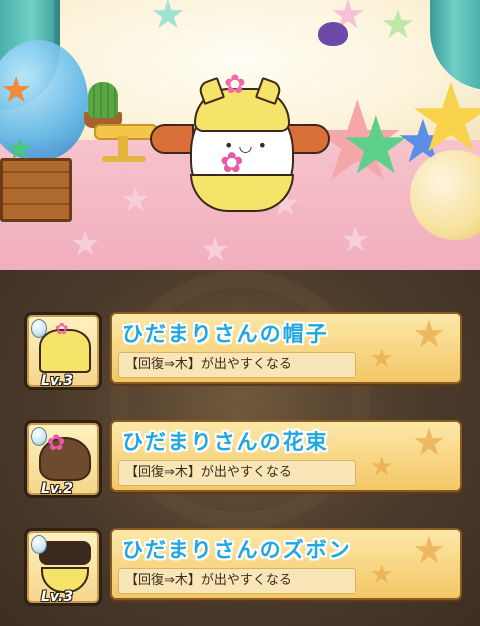 The height and width of the screenshot is (626, 480). Describe the element at coordinates (63, 567) in the screenshot. I see `item-icon-frame: Lv.3` at that location.